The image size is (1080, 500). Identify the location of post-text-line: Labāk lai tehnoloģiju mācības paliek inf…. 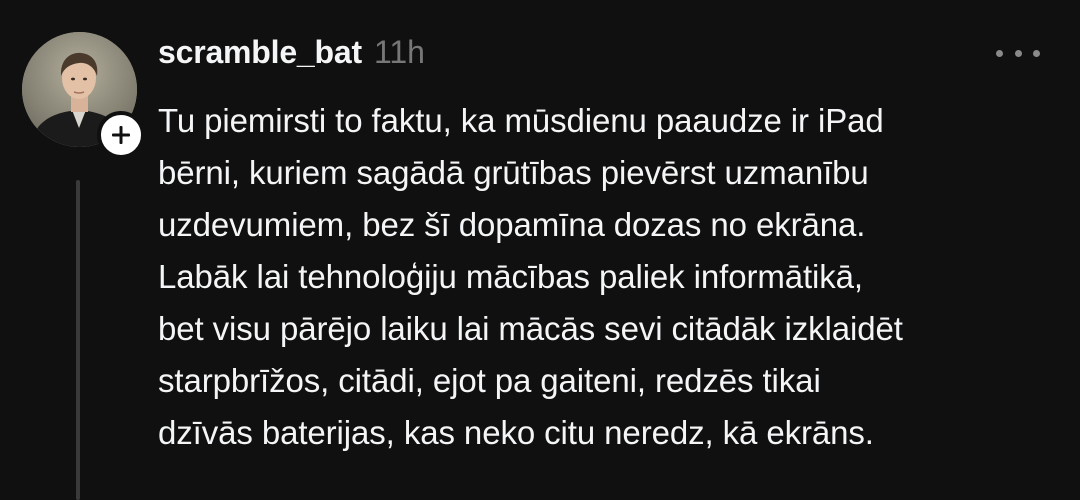
(511, 276).